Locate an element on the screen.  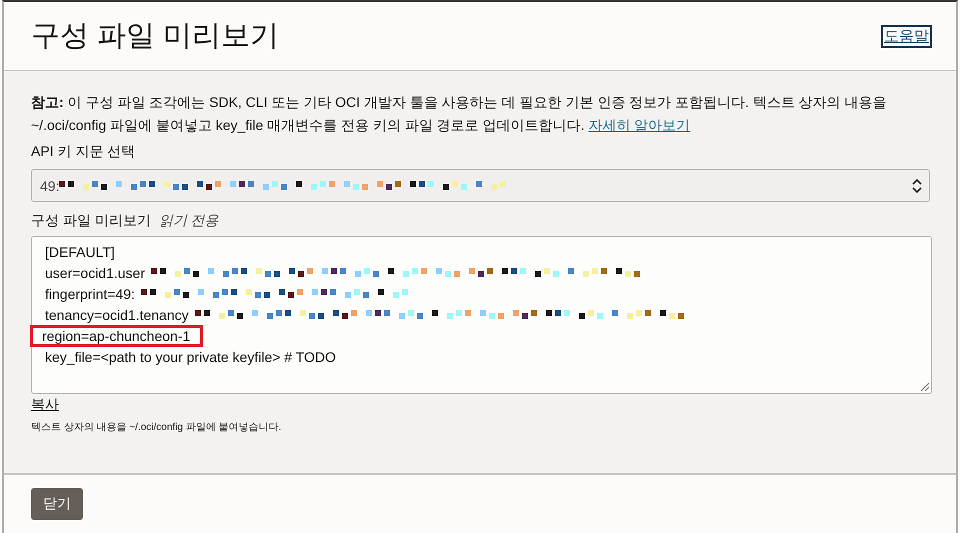
info-note: 참고: 이 구성 파일 조각에는 SDK, CLI 또는 기타 OCI 개발자 툴을 사용하는 데 필요한 기본 인증 정보가 포함됩니다. 텍스트 상자의 내용을 ~/.oci/config 파일에 붙여넣고 key_file 매개변수를 전용 키의 파일 경로로 업데이트합니다. 자세히 알아보기 is located at coordinates (459, 114).